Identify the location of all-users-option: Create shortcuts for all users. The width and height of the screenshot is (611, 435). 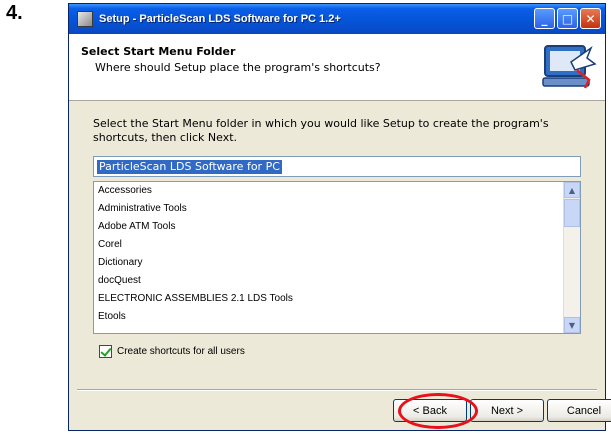
(172, 351).